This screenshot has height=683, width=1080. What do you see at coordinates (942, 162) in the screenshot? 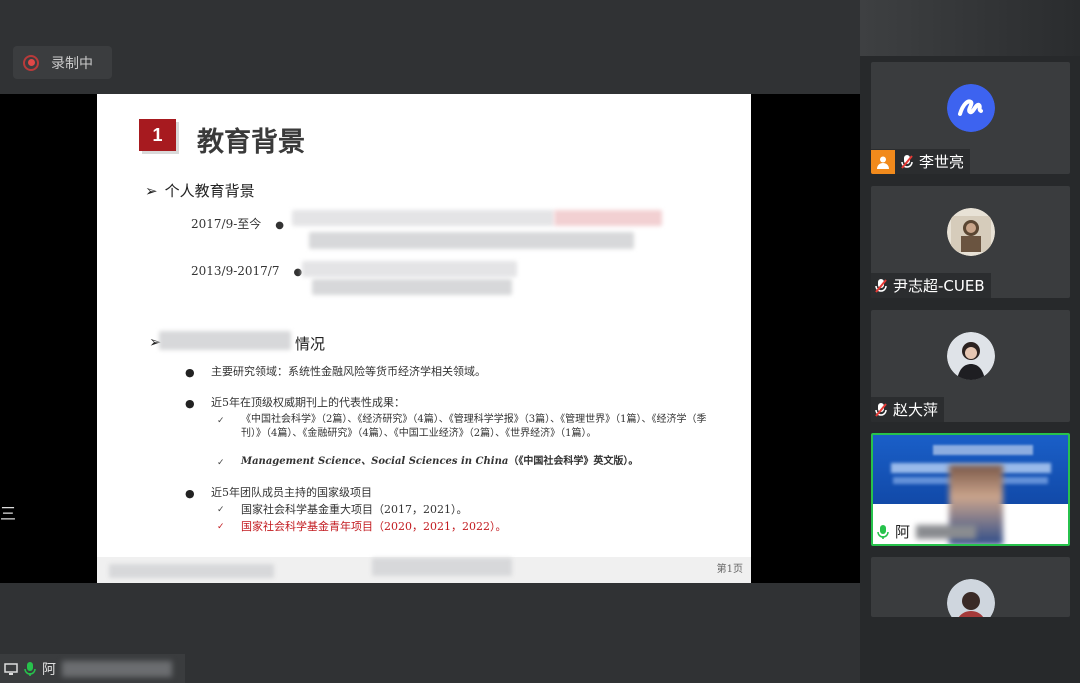
I see `participant-name: 李世亮` at bounding box center [942, 162].